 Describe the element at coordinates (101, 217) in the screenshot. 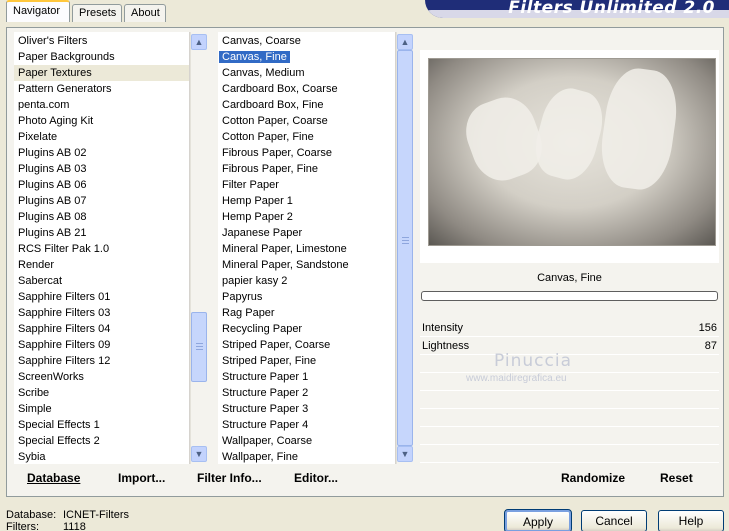

I see `category-item: Plugins AB 08` at that location.